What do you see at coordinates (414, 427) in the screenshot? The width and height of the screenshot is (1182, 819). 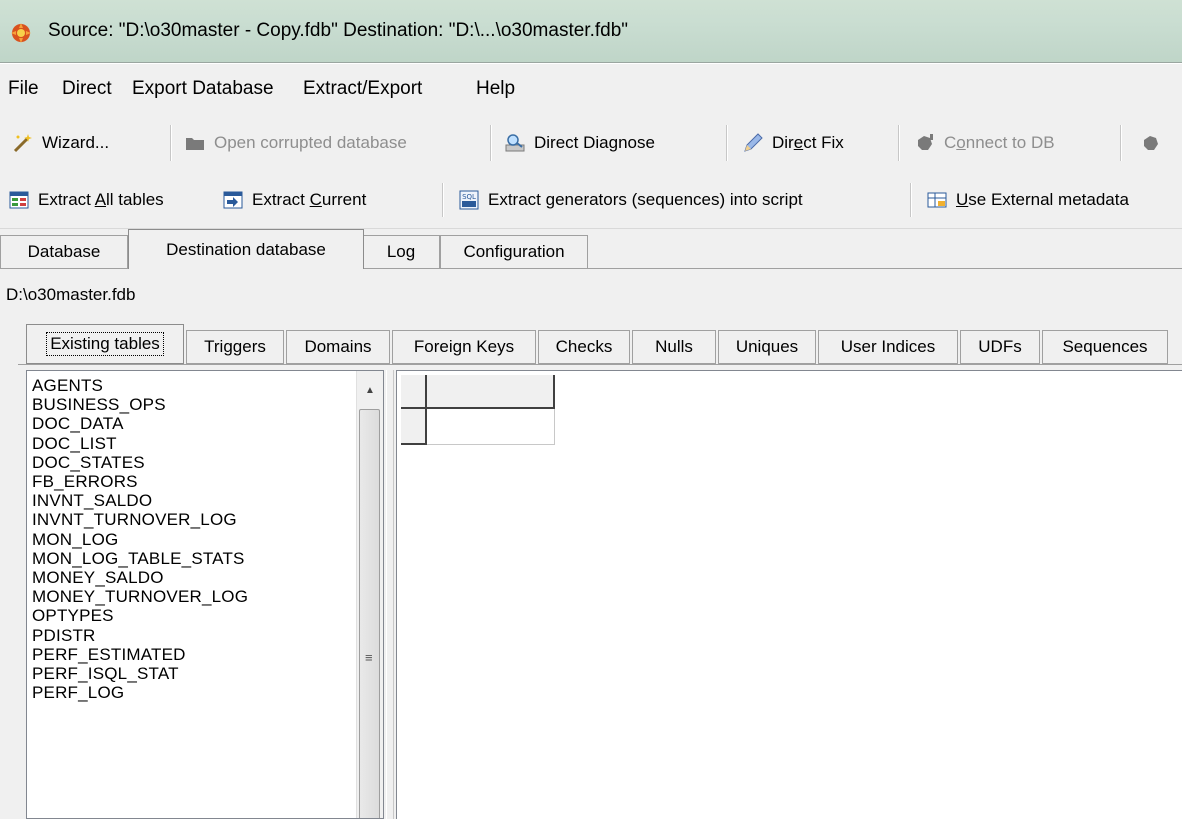 I see `grid-row-indicator` at bounding box center [414, 427].